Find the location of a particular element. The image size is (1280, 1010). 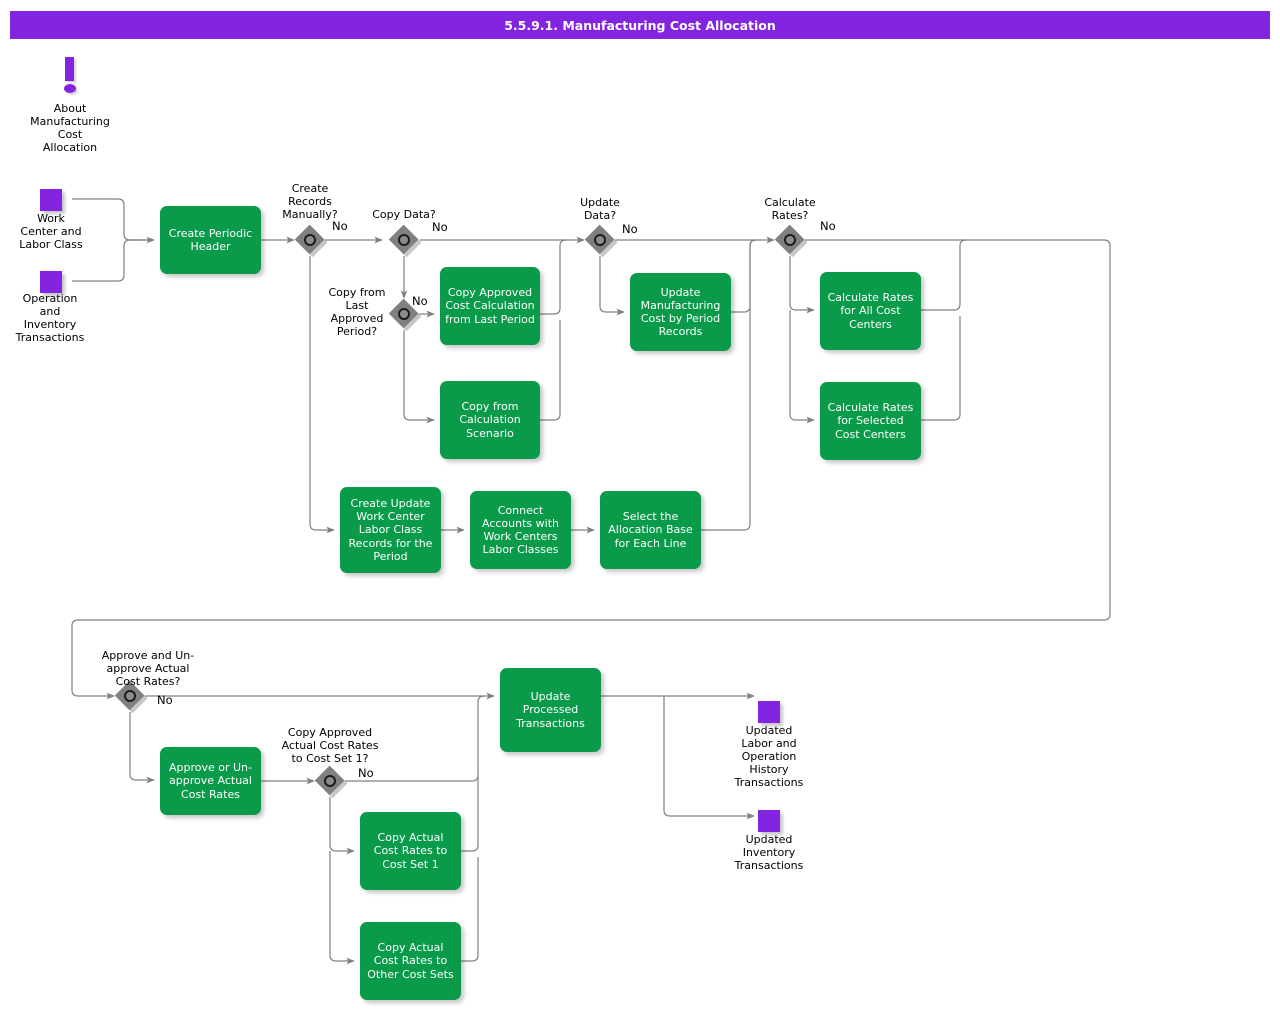

flow-label-calculate-rates-no: No is located at coordinates (828, 226).